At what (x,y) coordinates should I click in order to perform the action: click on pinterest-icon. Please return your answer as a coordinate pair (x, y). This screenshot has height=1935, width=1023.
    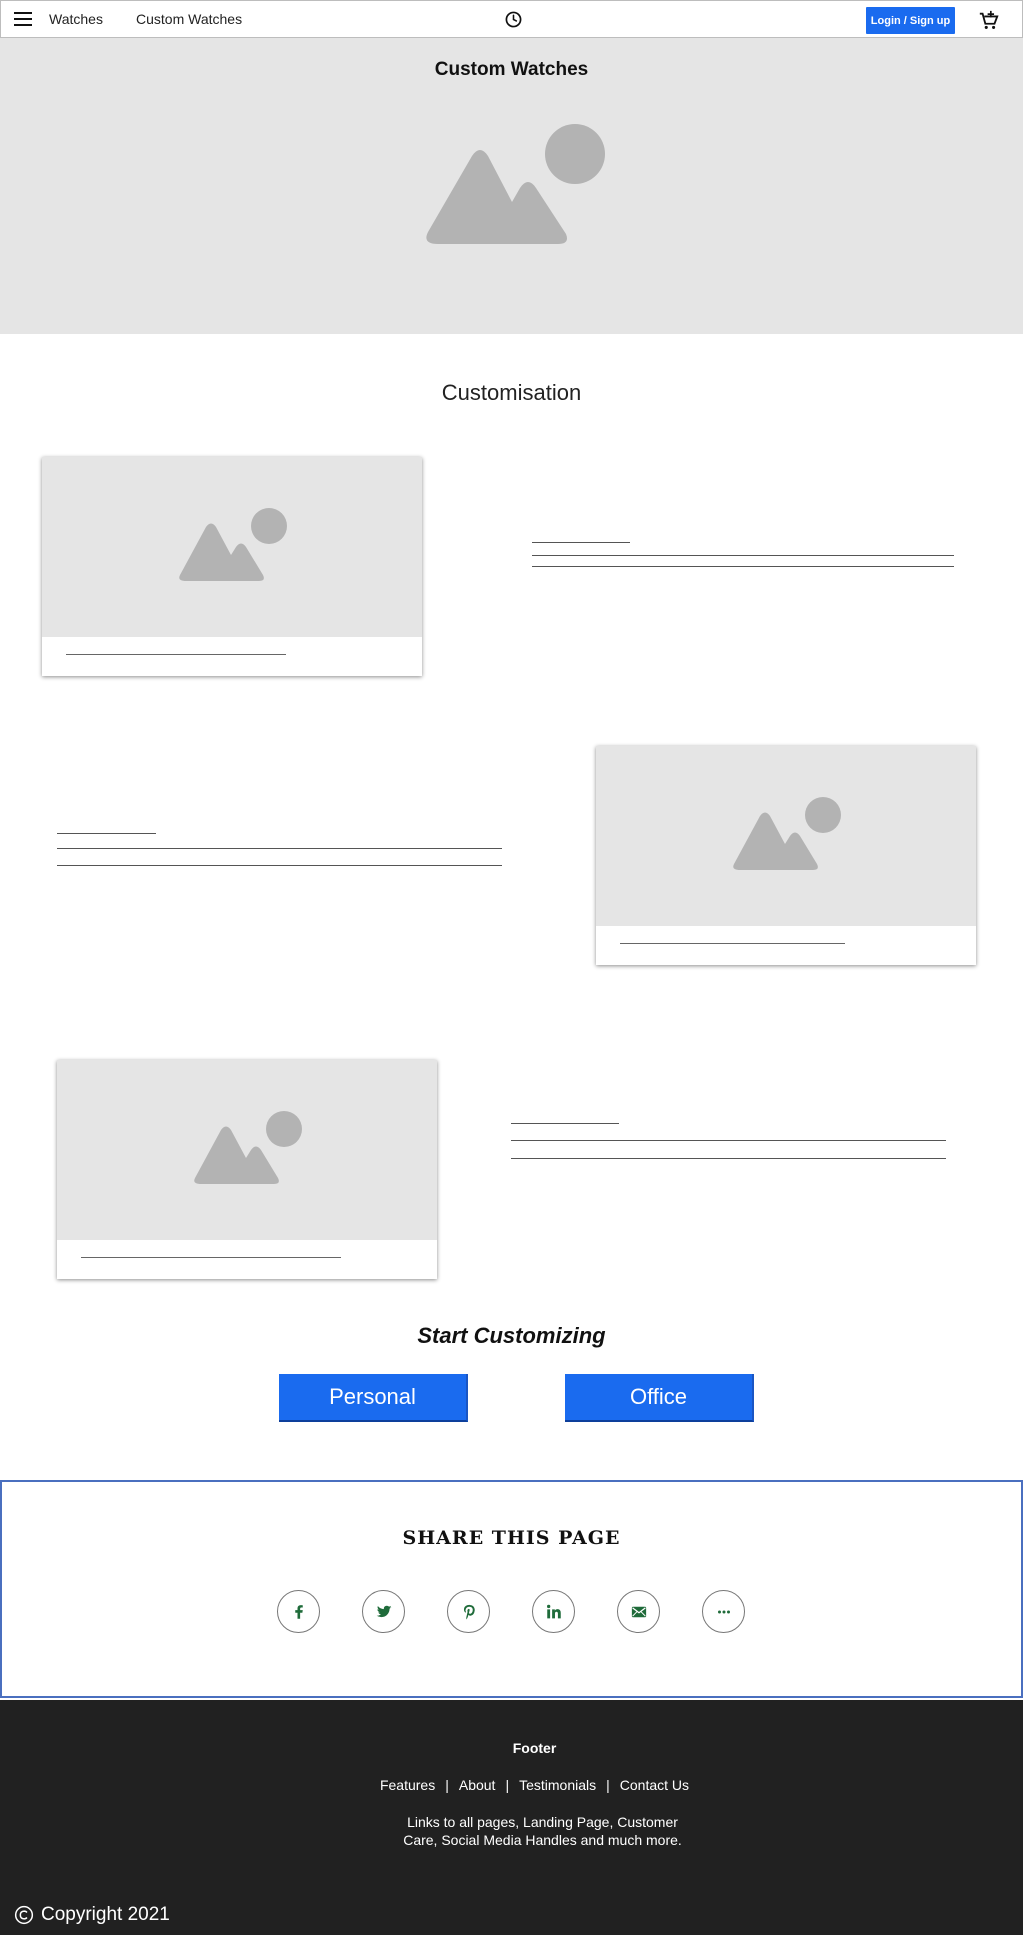
    Looking at the image, I should click on (469, 1611).